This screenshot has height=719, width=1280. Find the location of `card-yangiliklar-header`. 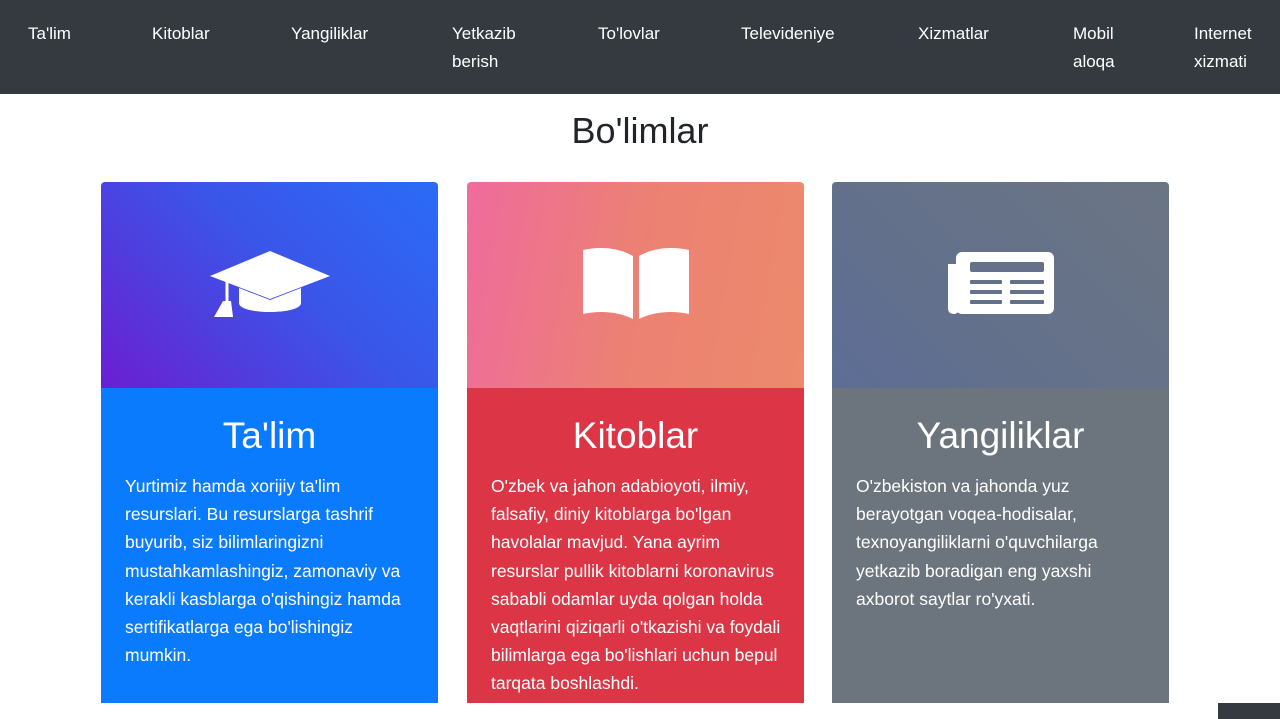

card-yangiliklar-header is located at coordinates (1000, 285).